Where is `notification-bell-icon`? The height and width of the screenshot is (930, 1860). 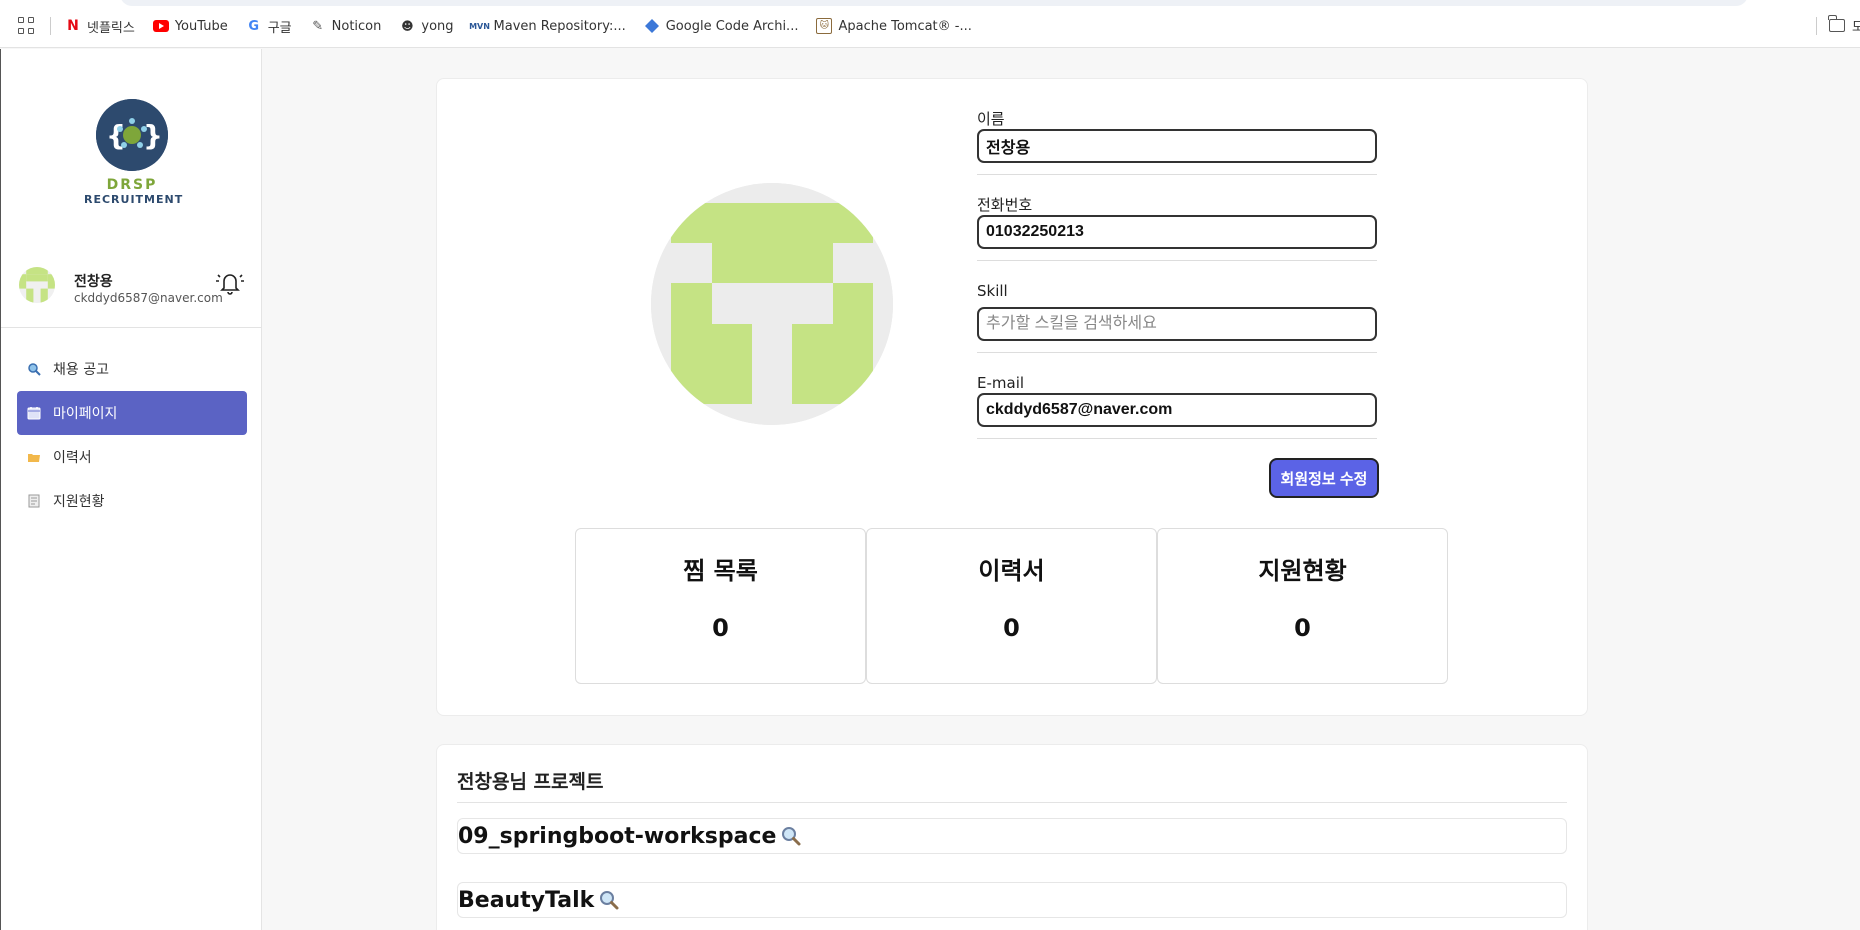
notification-bell-icon is located at coordinates (230, 282).